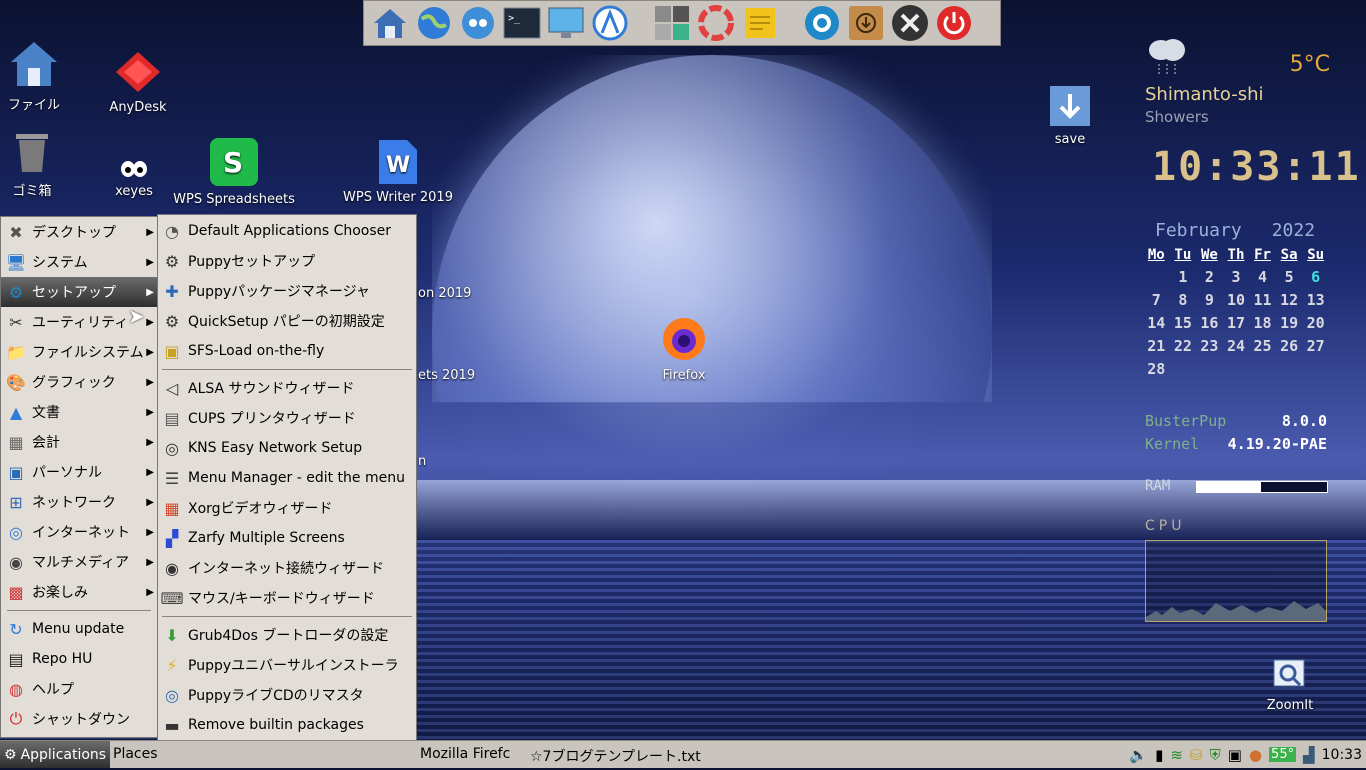  Describe the element at coordinates (79, 442) in the screenshot. I see `menu-item-calculator: ▦ 会計 ▶` at that location.